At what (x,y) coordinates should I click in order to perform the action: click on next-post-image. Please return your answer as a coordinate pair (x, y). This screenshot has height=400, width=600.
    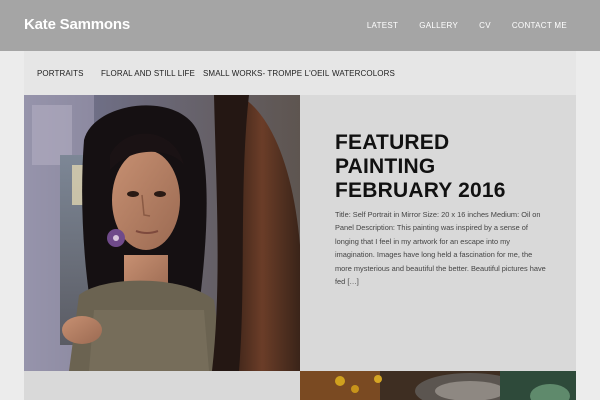
    Looking at the image, I should click on (438, 385).